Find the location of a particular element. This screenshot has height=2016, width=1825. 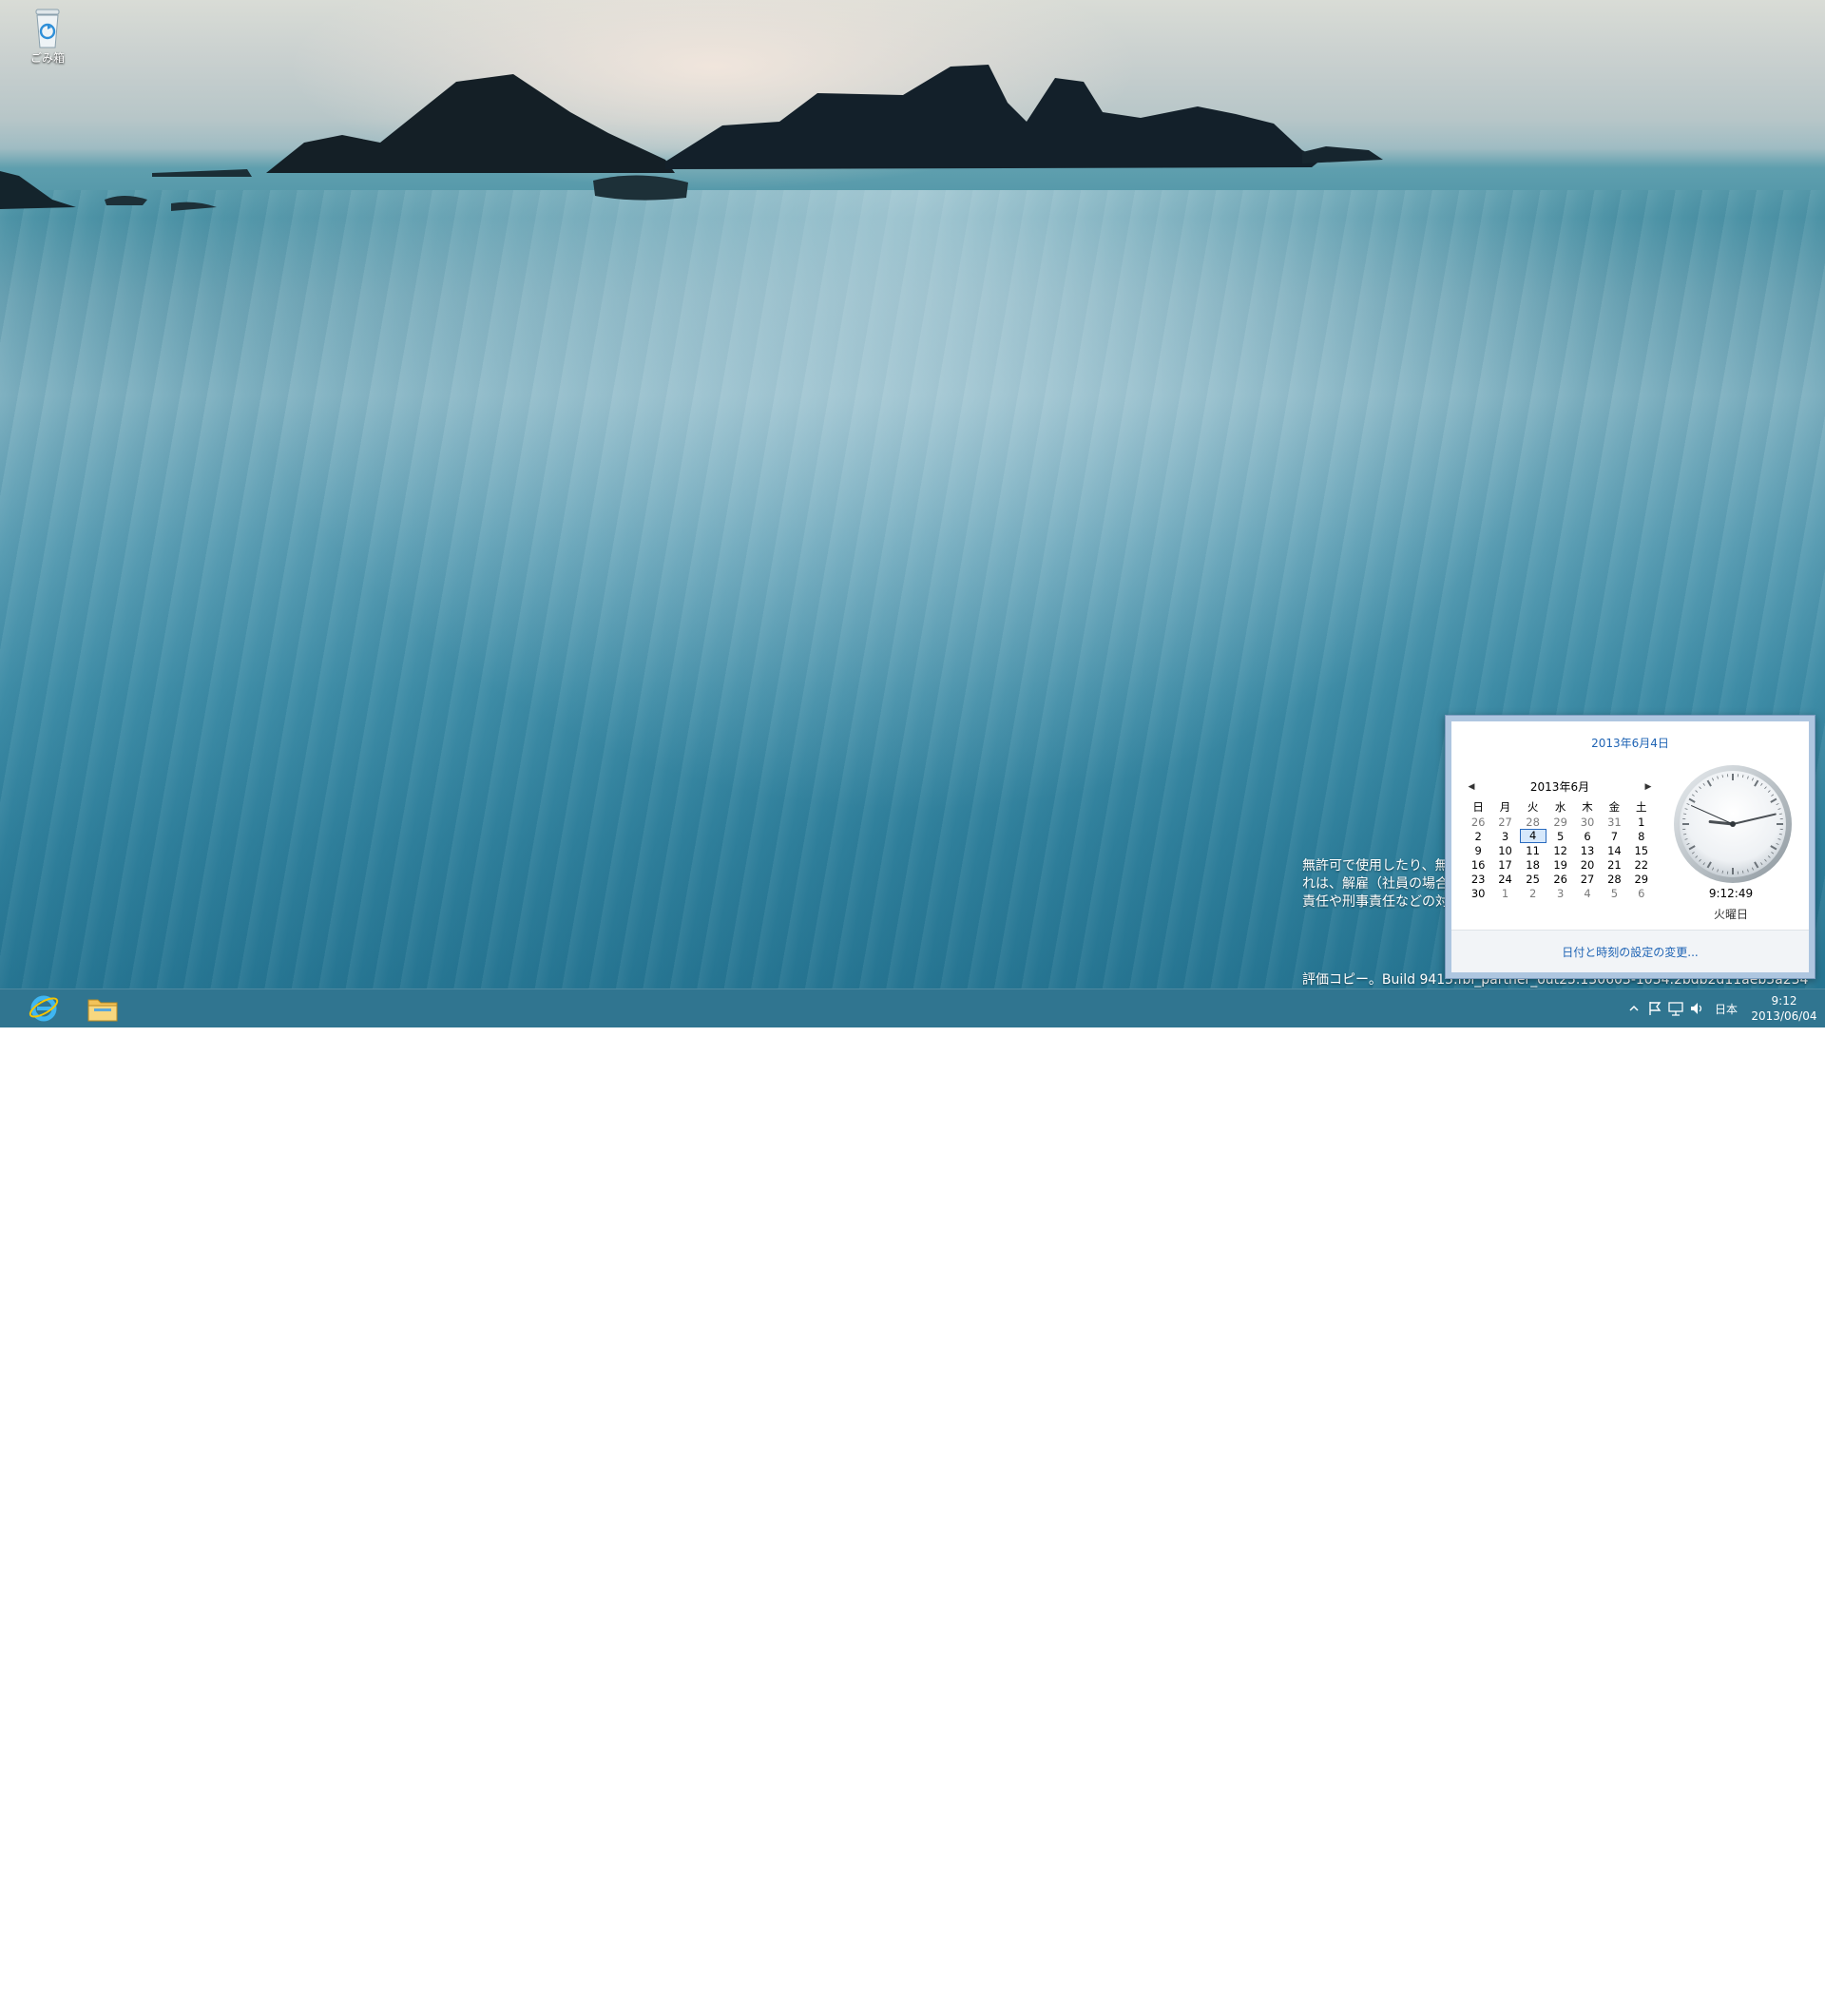

calendar-day-number: 25 is located at coordinates (1533, 879).